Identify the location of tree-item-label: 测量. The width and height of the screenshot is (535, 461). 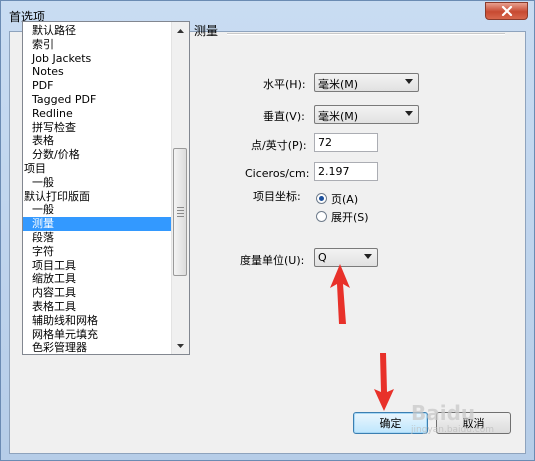
(43, 224).